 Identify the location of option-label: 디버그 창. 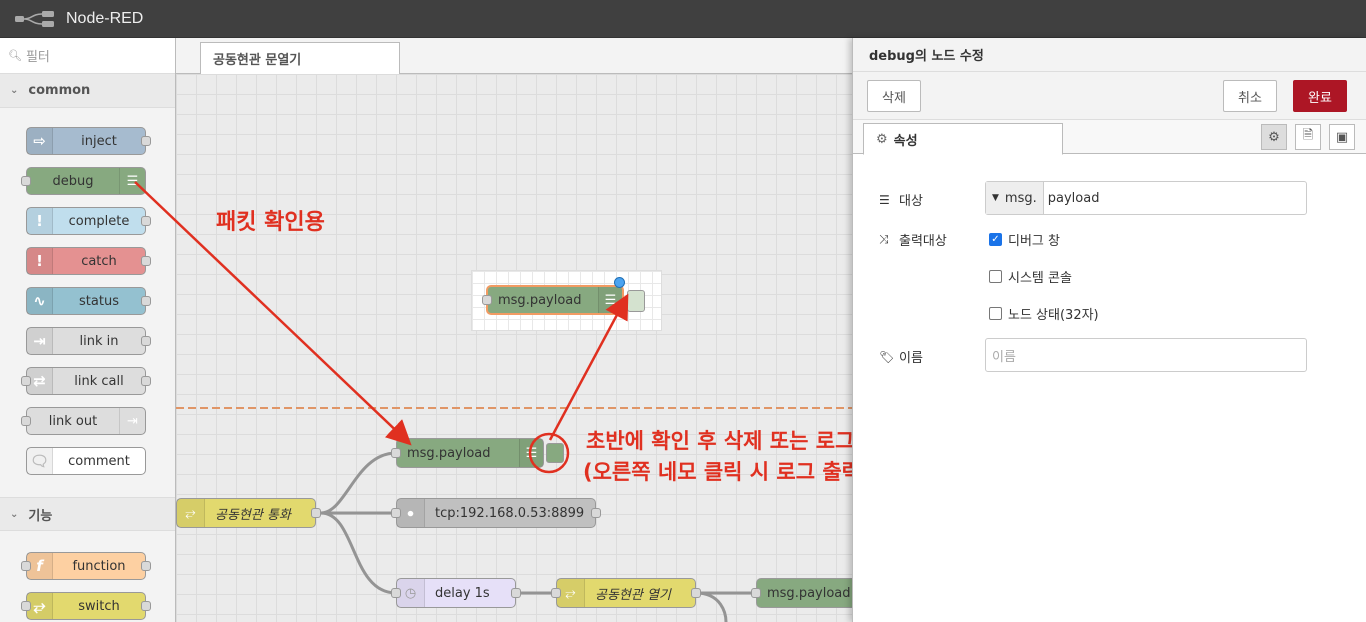
(1034, 241).